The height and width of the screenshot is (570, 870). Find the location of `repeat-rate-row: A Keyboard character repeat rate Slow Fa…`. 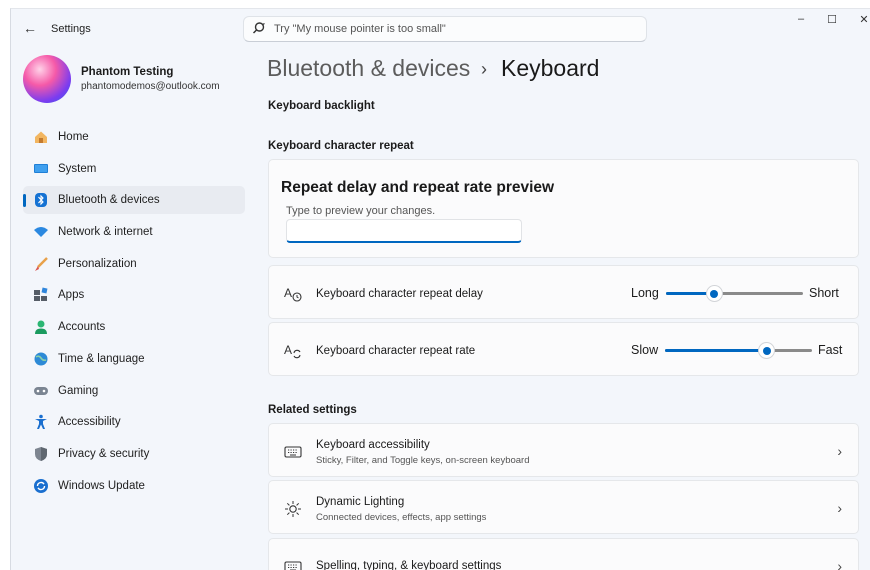

repeat-rate-row: A Keyboard character repeat rate Slow Fa… is located at coordinates (563, 349).